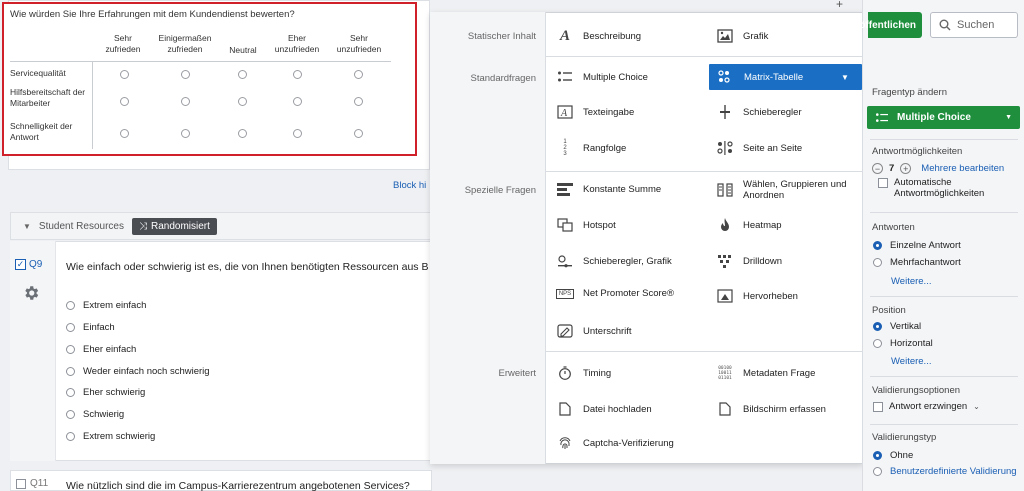  I want to click on type-captcha: Captcha-Verifizierung, so click(615, 443).